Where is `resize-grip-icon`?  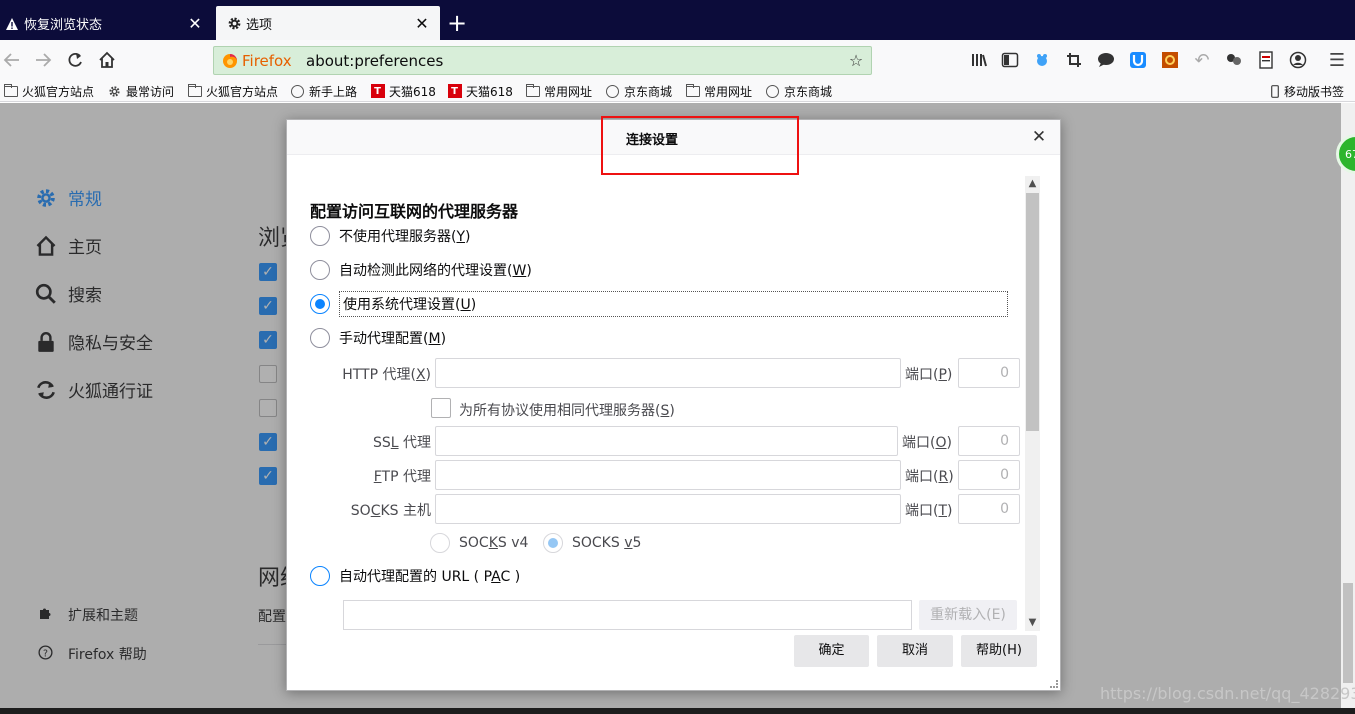
resize-grip-icon is located at coordinates (1054, 684).